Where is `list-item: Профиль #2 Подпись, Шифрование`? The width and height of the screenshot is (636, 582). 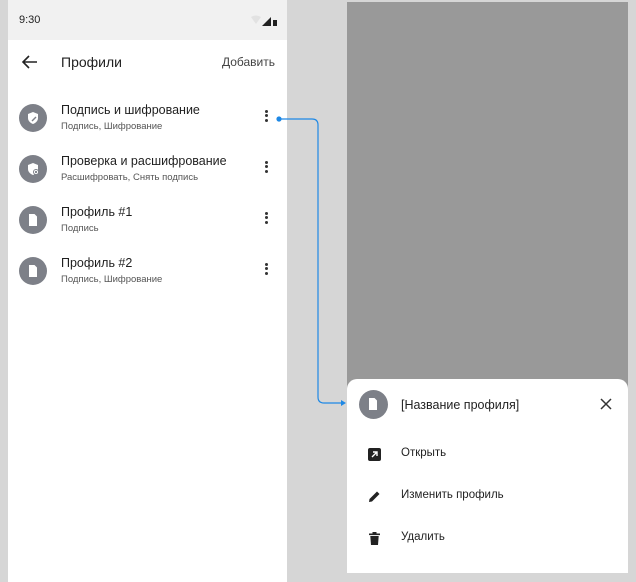
list-item: Профиль #2 Подпись, Шифрование is located at coordinates (147, 274).